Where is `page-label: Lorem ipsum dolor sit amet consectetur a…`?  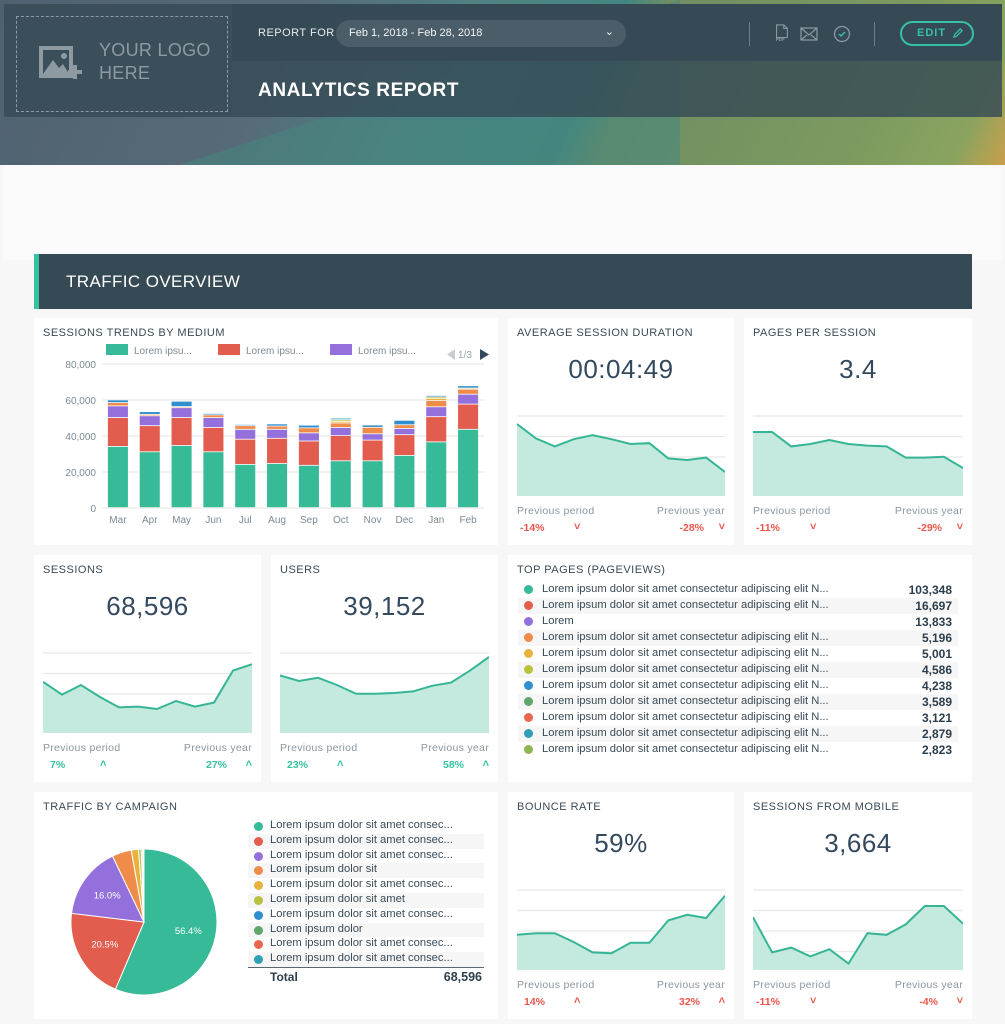 page-label: Lorem ipsum dolor sit amet consectetur a… is located at coordinates (685, 701).